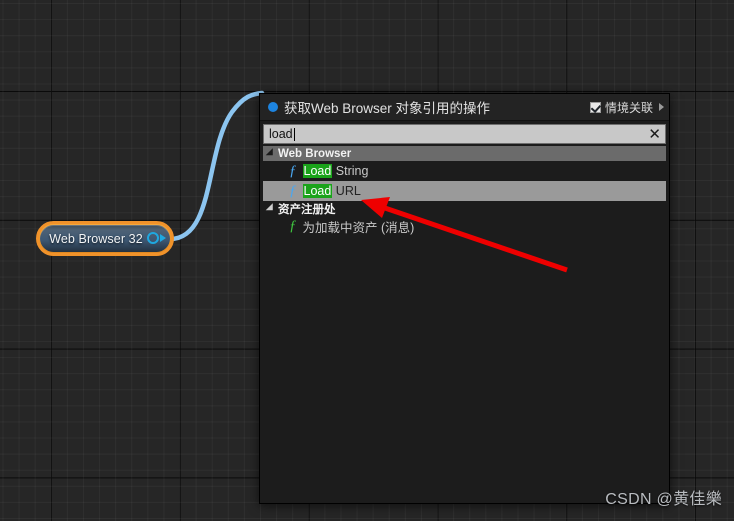 This screenshot has width=734, height=521. I want to click on list-item-label: Load String, so click(335, 171).